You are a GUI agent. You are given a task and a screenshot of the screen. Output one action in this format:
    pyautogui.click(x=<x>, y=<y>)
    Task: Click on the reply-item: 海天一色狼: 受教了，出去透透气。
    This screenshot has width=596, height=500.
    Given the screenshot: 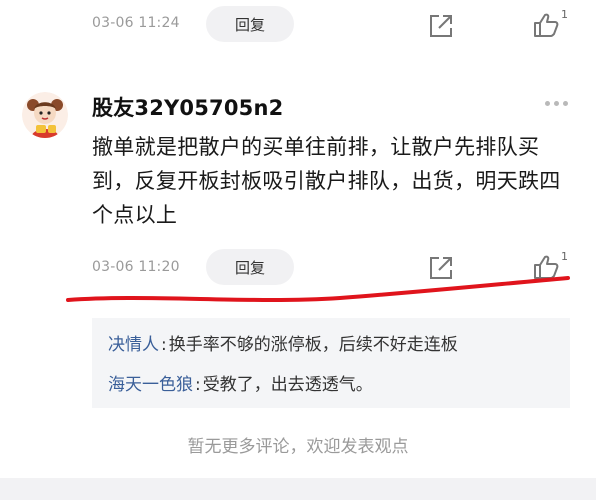 What is the action you would take?
    pyautogui.click(x=240, y=382)
    